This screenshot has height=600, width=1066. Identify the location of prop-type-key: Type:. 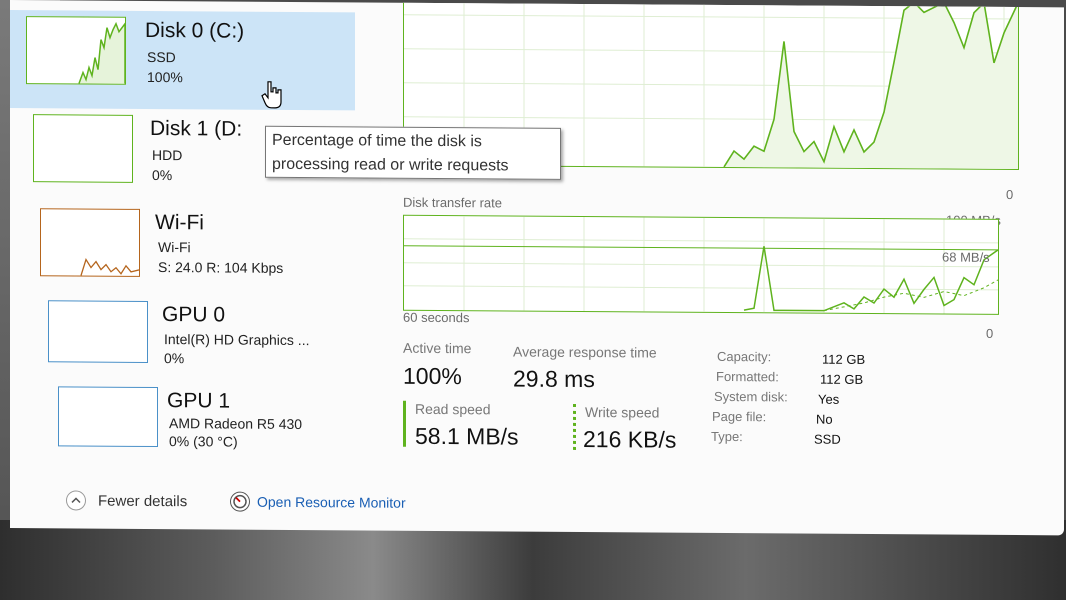
(727, 436).